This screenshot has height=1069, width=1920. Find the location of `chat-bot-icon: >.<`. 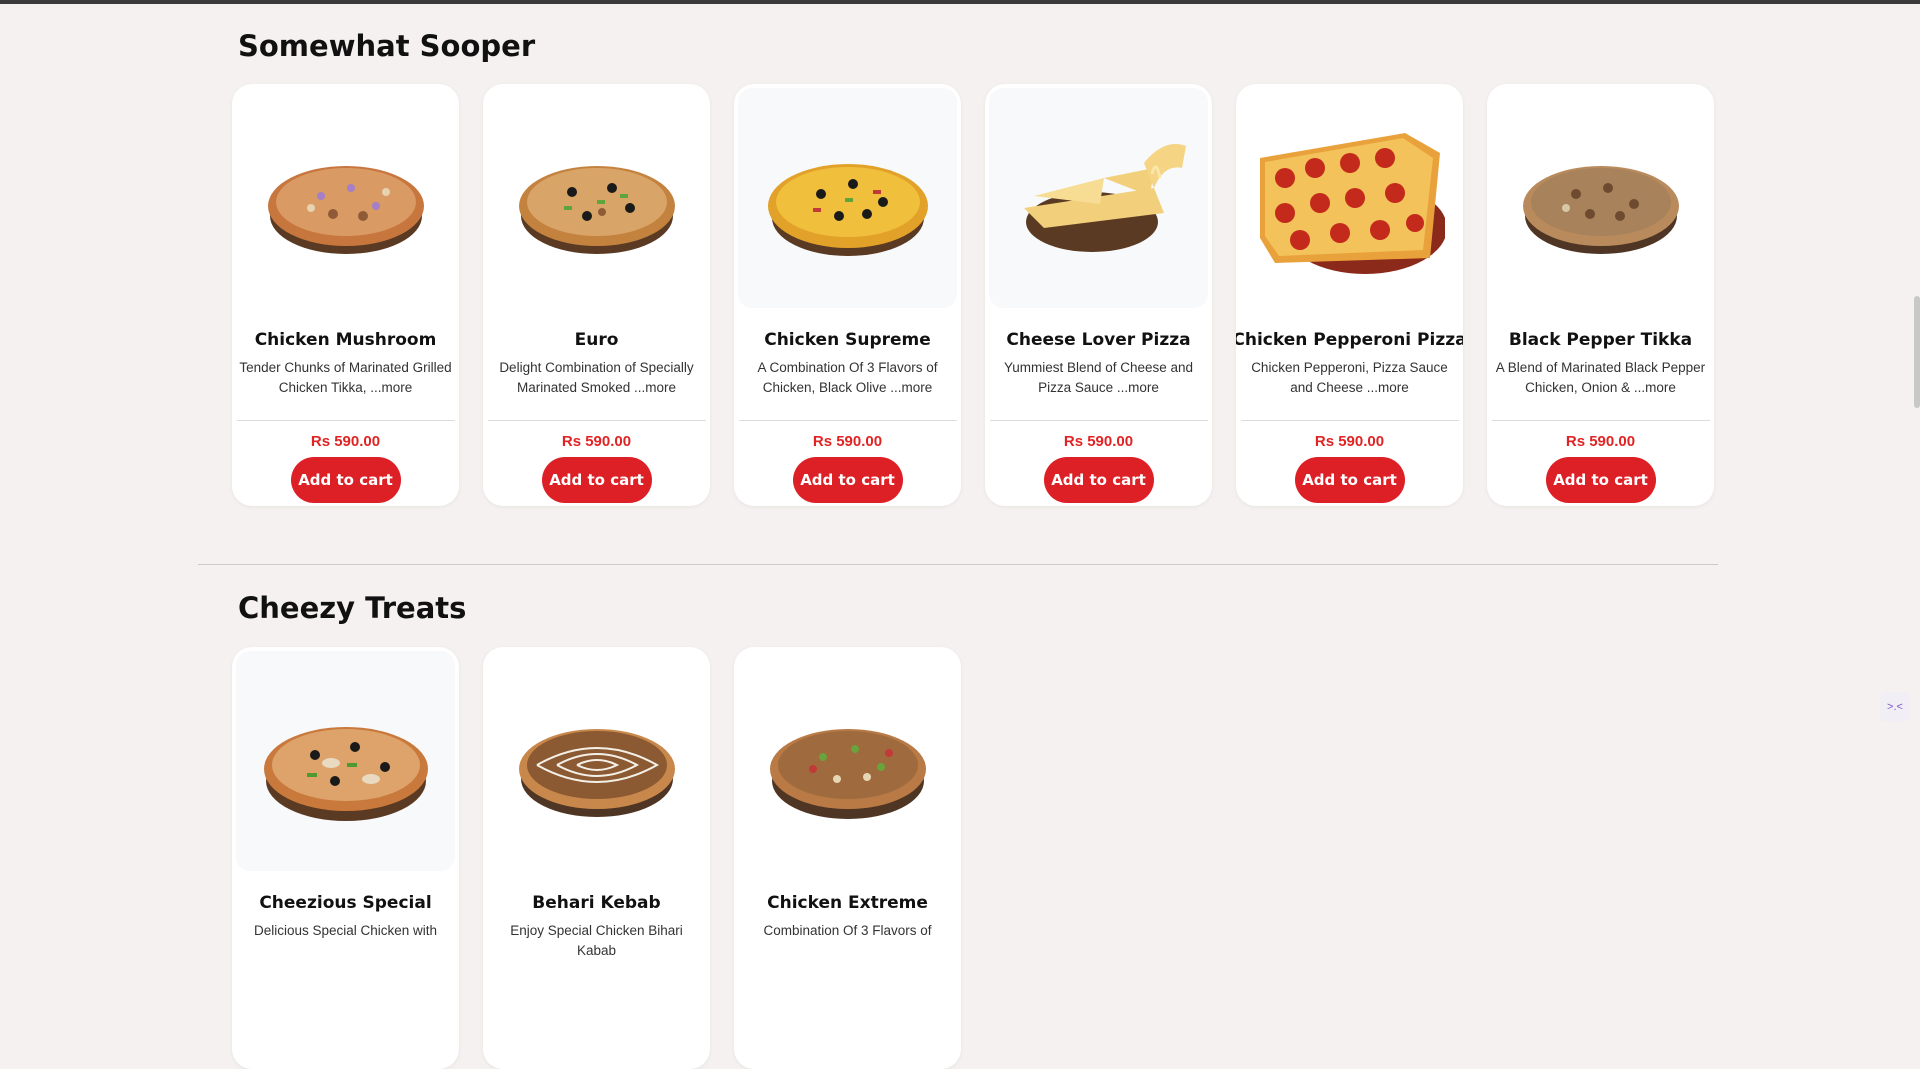

chat-bot-icon: >.< is located at coordinates (1895, 707).